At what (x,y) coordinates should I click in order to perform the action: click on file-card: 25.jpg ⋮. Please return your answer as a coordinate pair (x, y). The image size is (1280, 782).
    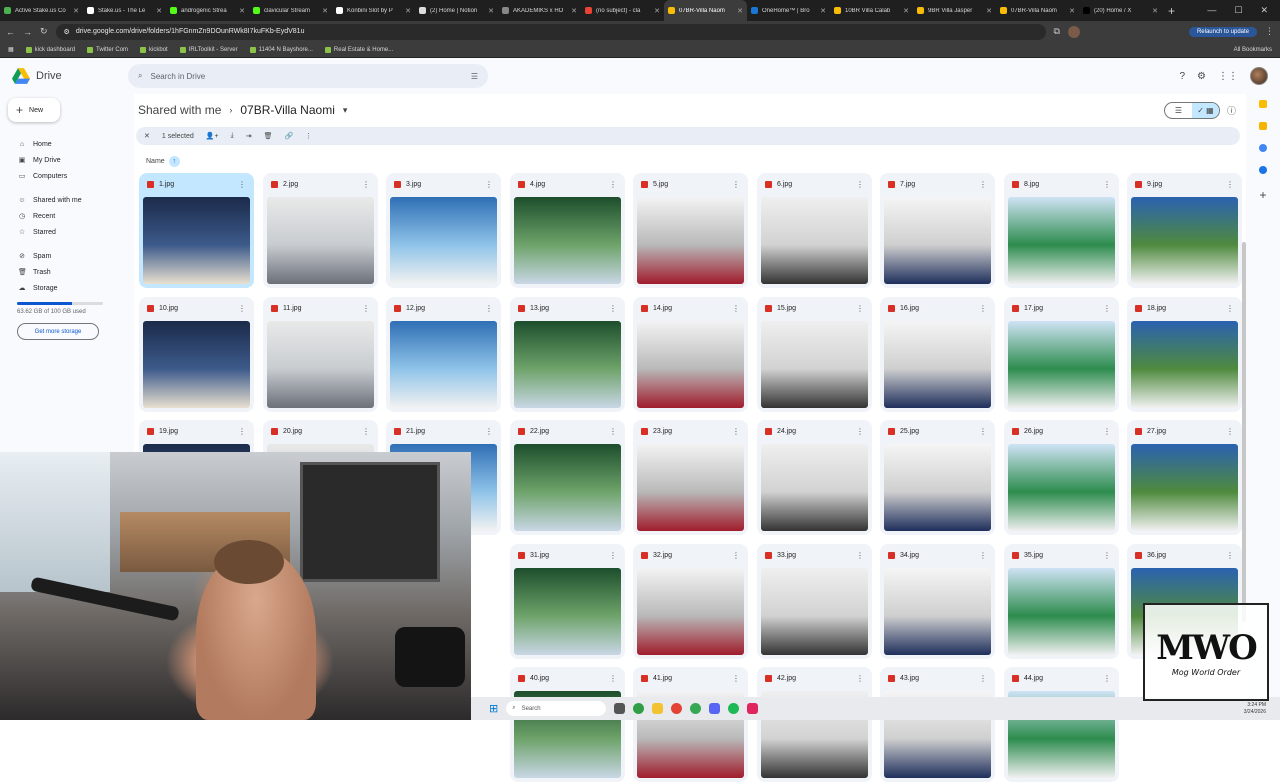
    Looking at the image, I should click on (937, 477).